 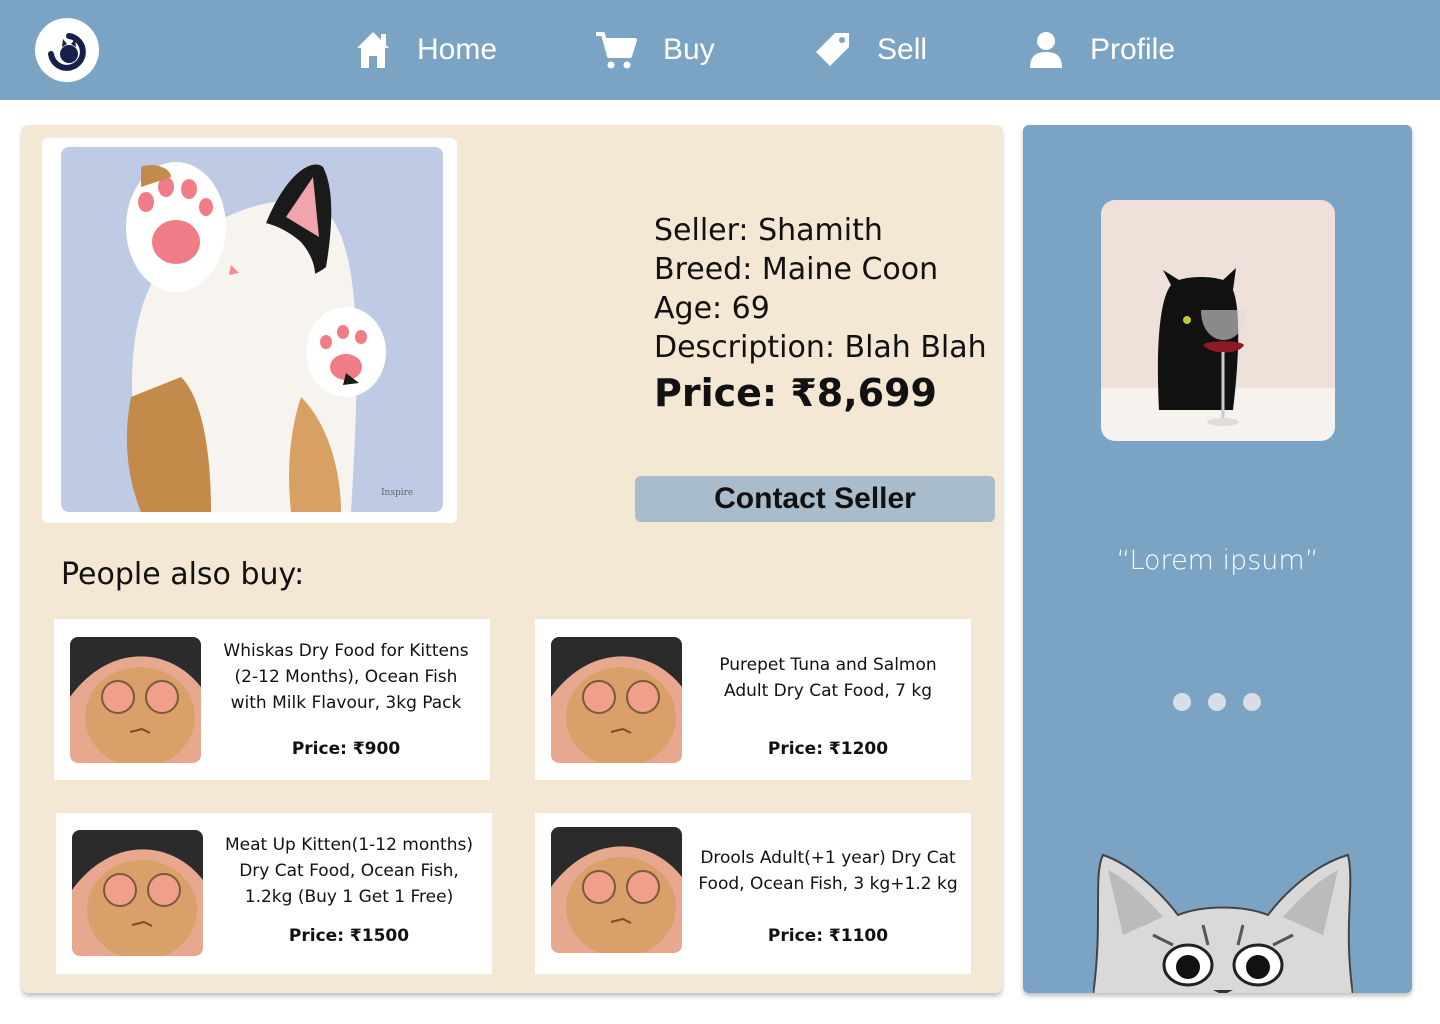 What do you see at coordinates (183, 574) in the screenshot?
I see `people-also-buy-heading: People also buy:` at bounding box center [183, 574].